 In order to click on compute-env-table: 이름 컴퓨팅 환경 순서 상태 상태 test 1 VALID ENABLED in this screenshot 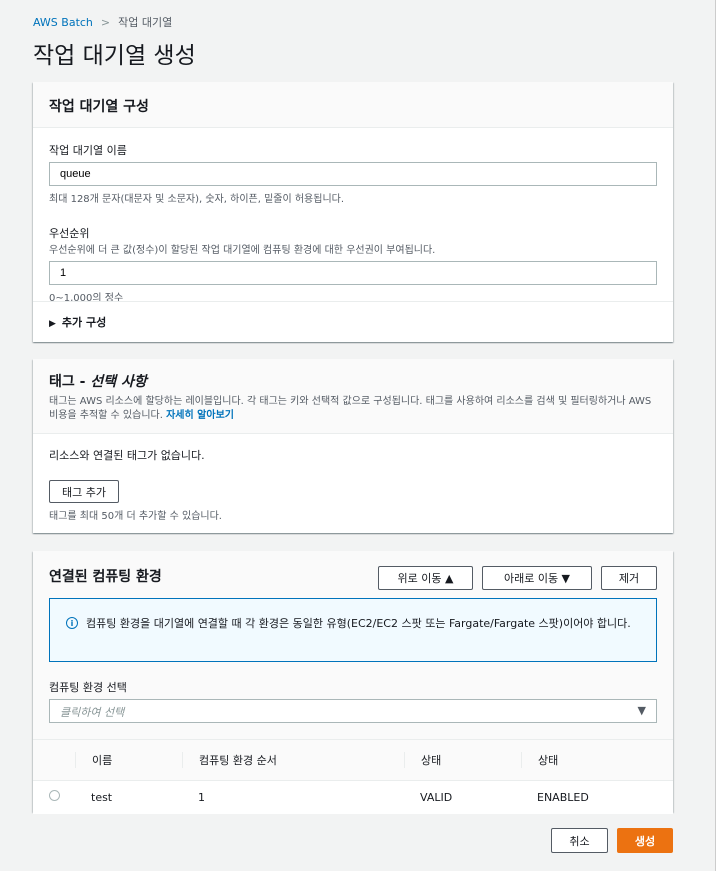, I will do `click(353, 777)`.